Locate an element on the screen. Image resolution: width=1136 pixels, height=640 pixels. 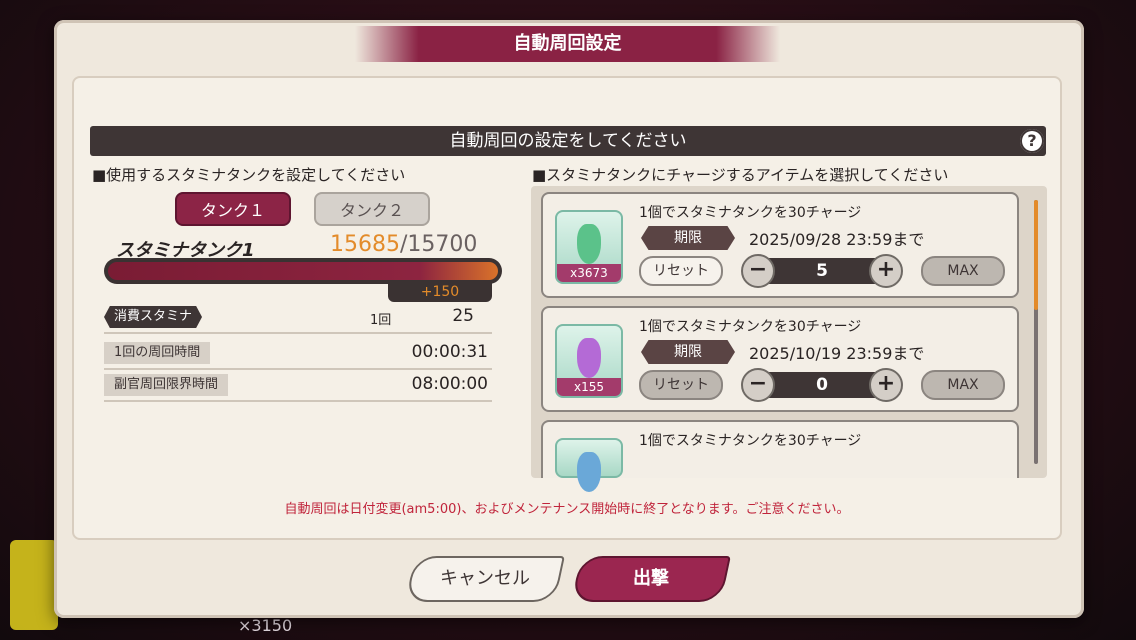
tank-section-label: ■使用するスタミナタンクを設定してください is located at coordinates (249, 175).